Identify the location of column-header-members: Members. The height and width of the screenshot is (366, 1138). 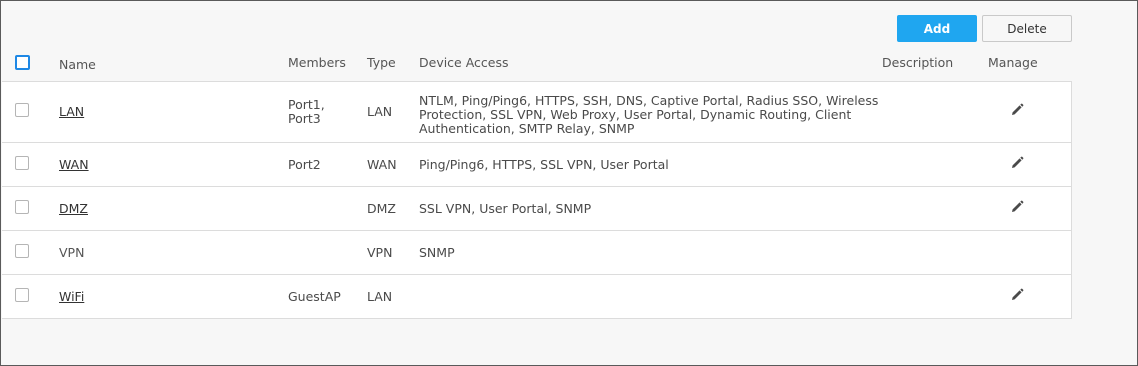
(317, 62).